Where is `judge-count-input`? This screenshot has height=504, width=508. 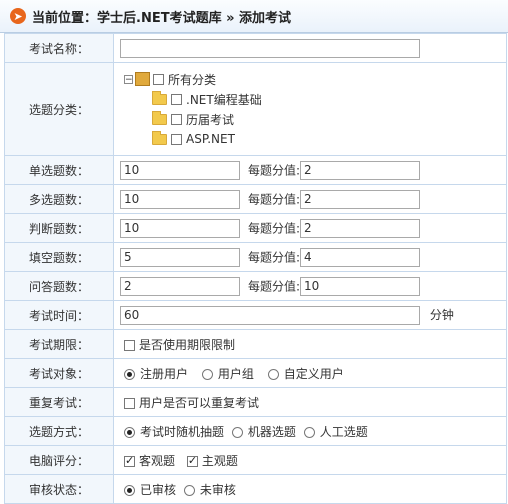 judge-count-input is located at coordinates (180, 228).